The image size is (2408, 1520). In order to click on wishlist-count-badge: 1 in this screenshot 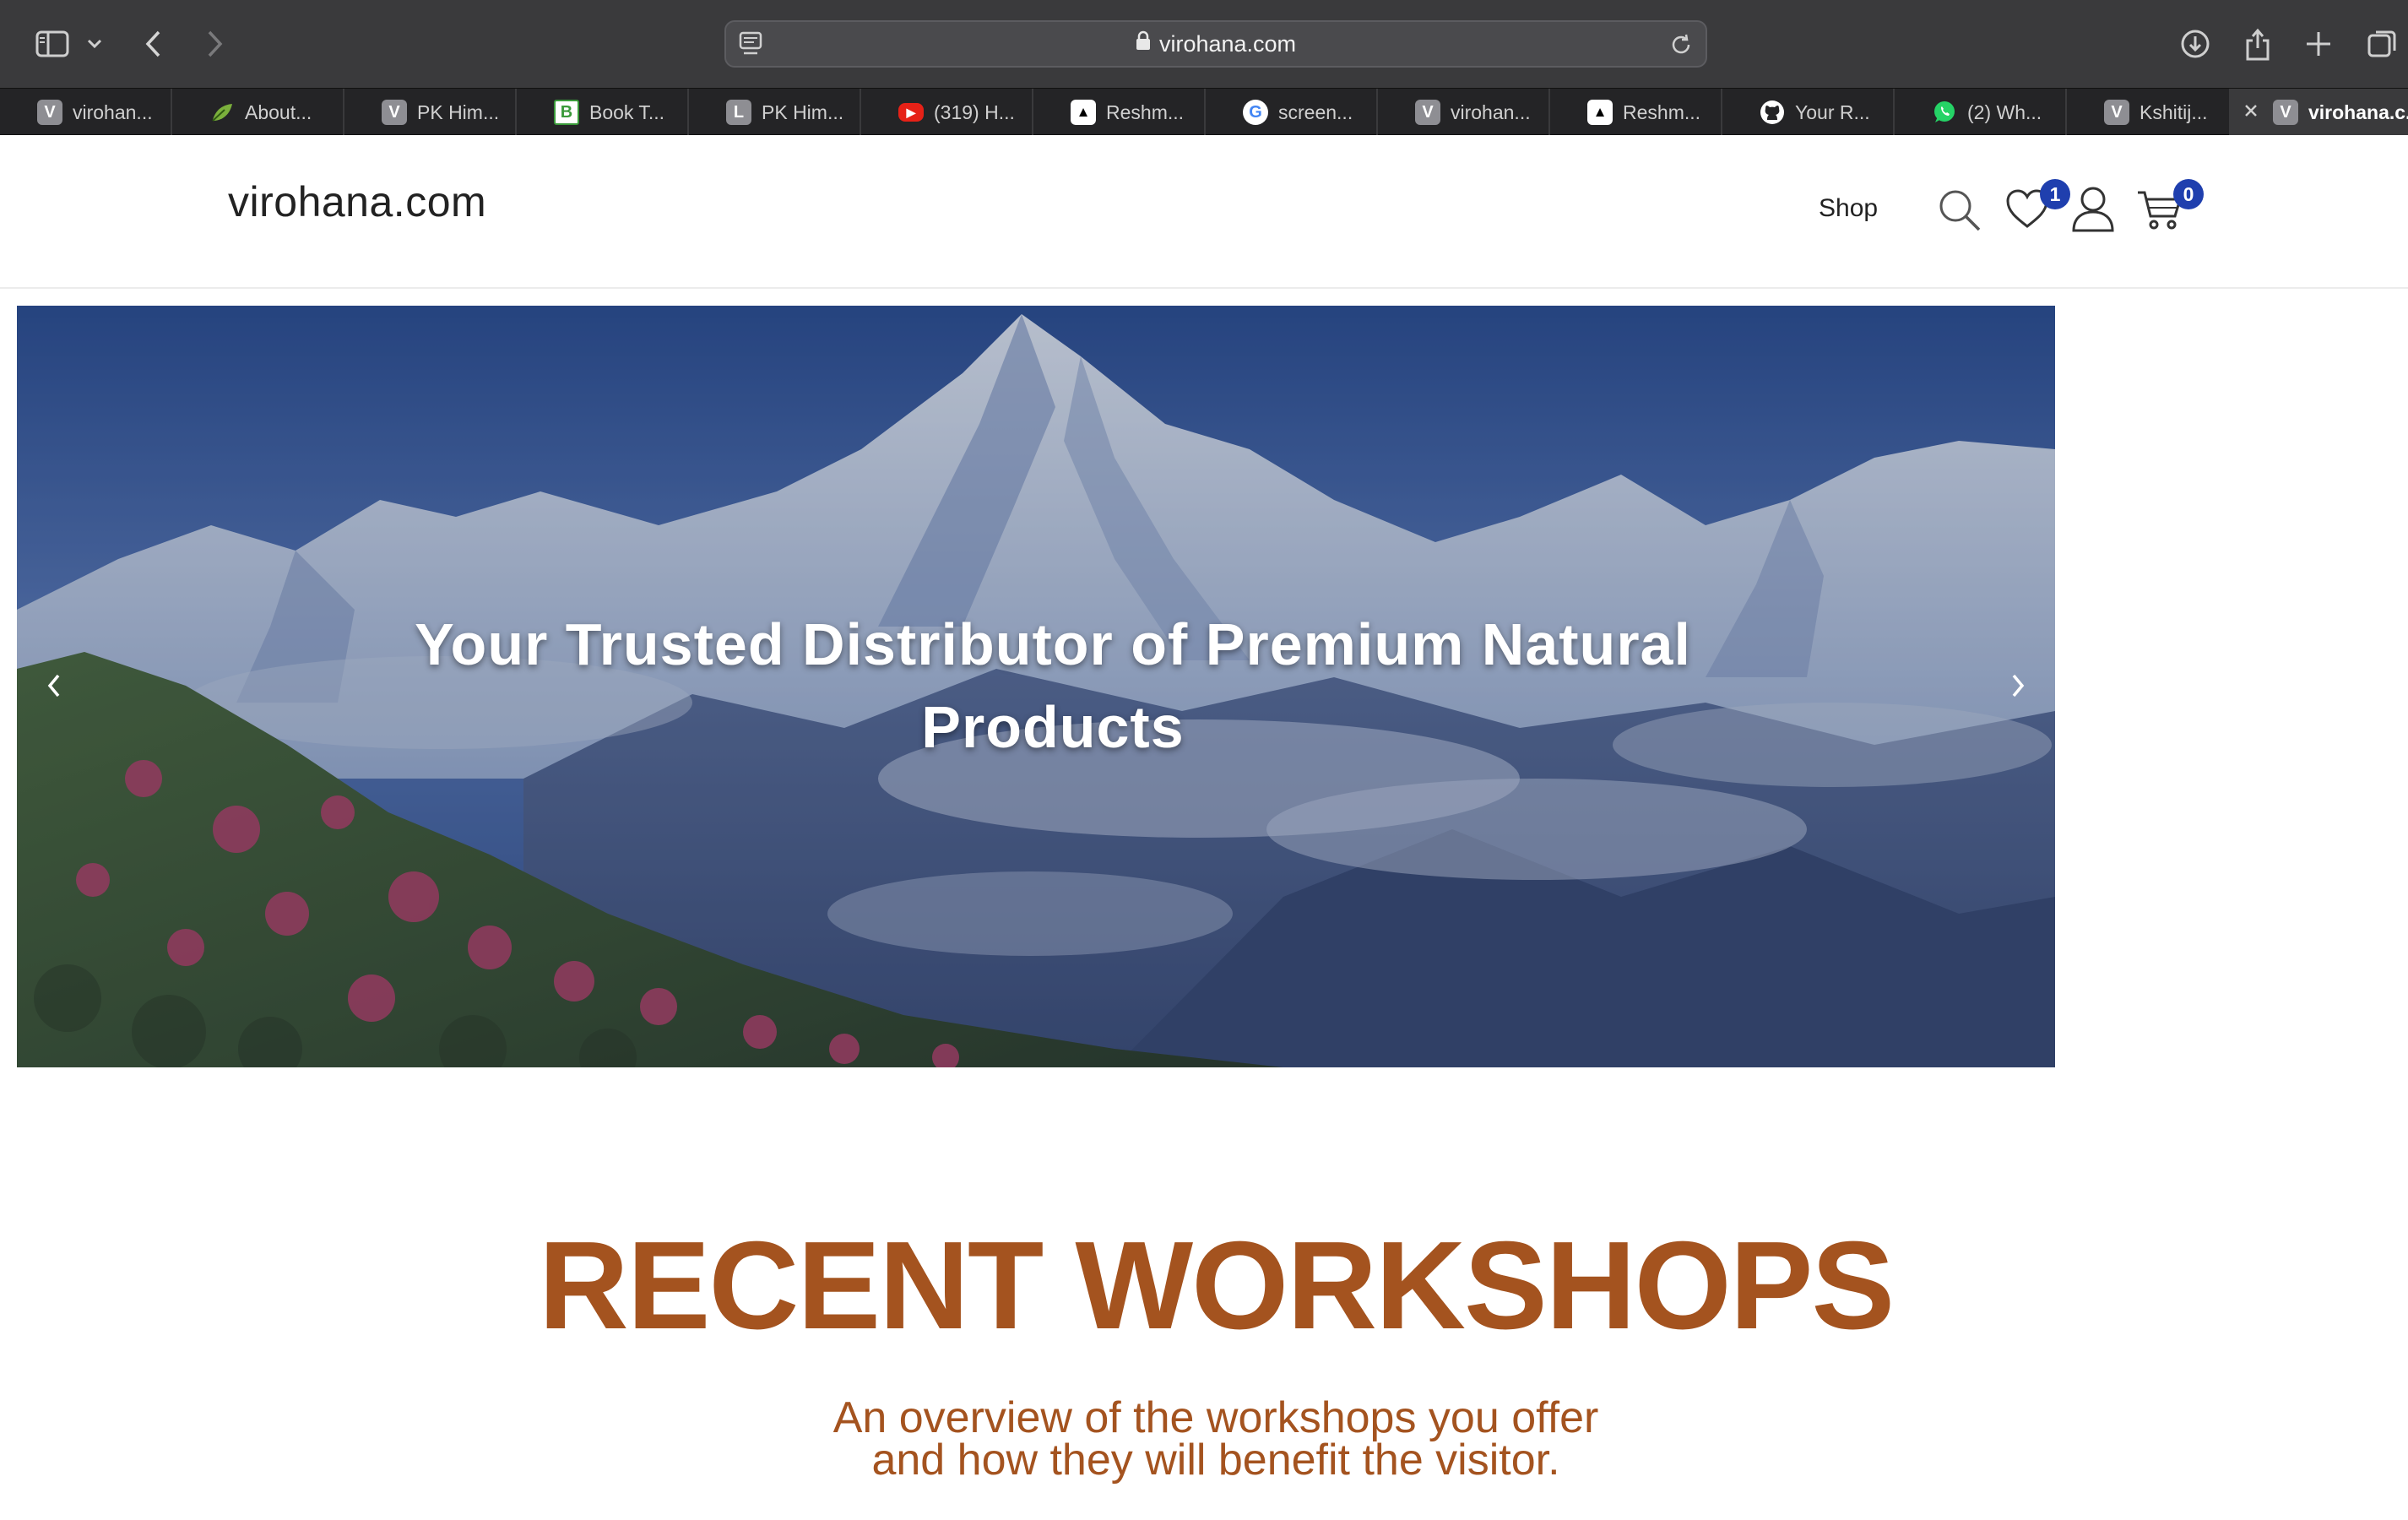, I will do `click(2055, 194)`.